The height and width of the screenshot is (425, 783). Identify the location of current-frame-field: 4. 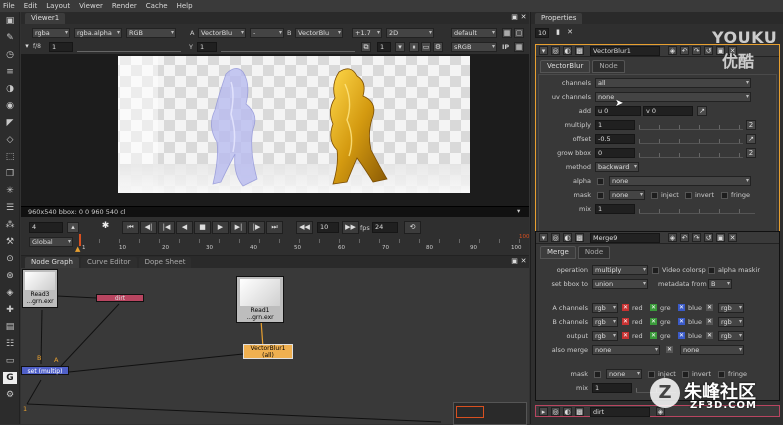
(46, 227).